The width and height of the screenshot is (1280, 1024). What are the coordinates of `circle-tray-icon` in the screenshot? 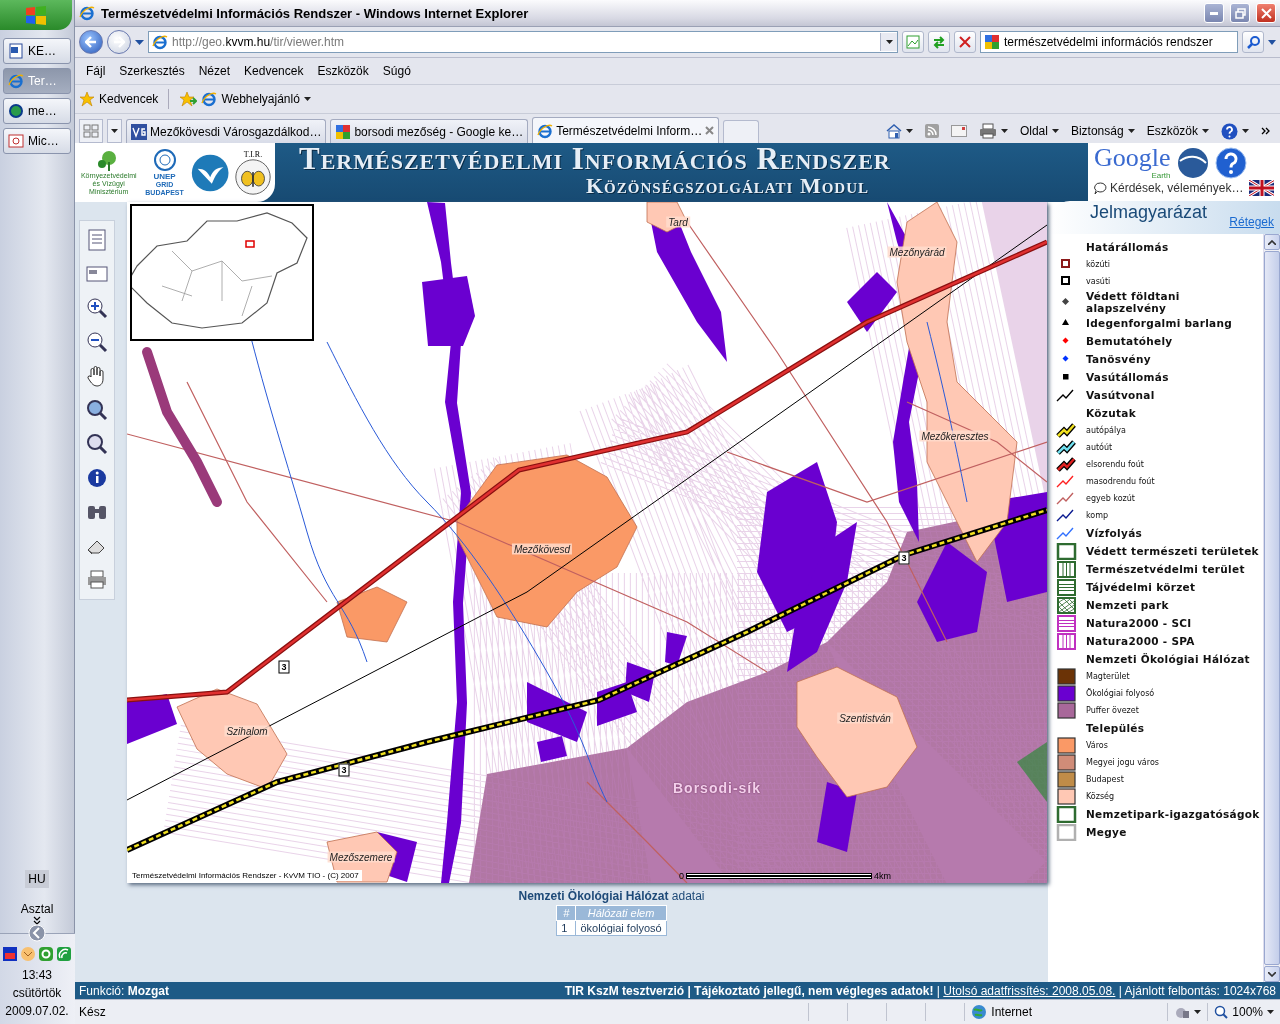 It's located at (46, 954).